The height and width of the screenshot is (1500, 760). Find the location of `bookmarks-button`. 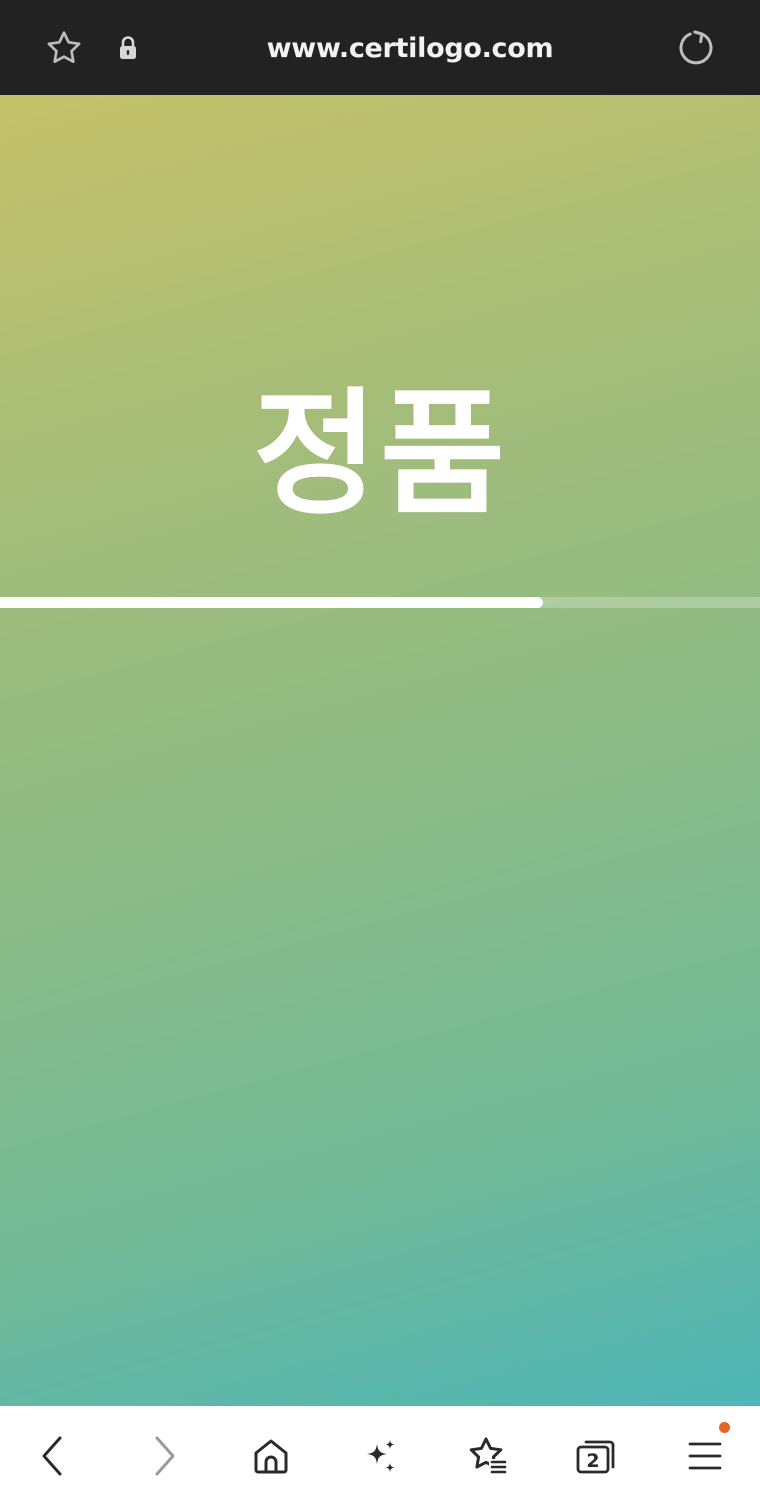

bookmarks-button is located at coordinates (488, 1456).